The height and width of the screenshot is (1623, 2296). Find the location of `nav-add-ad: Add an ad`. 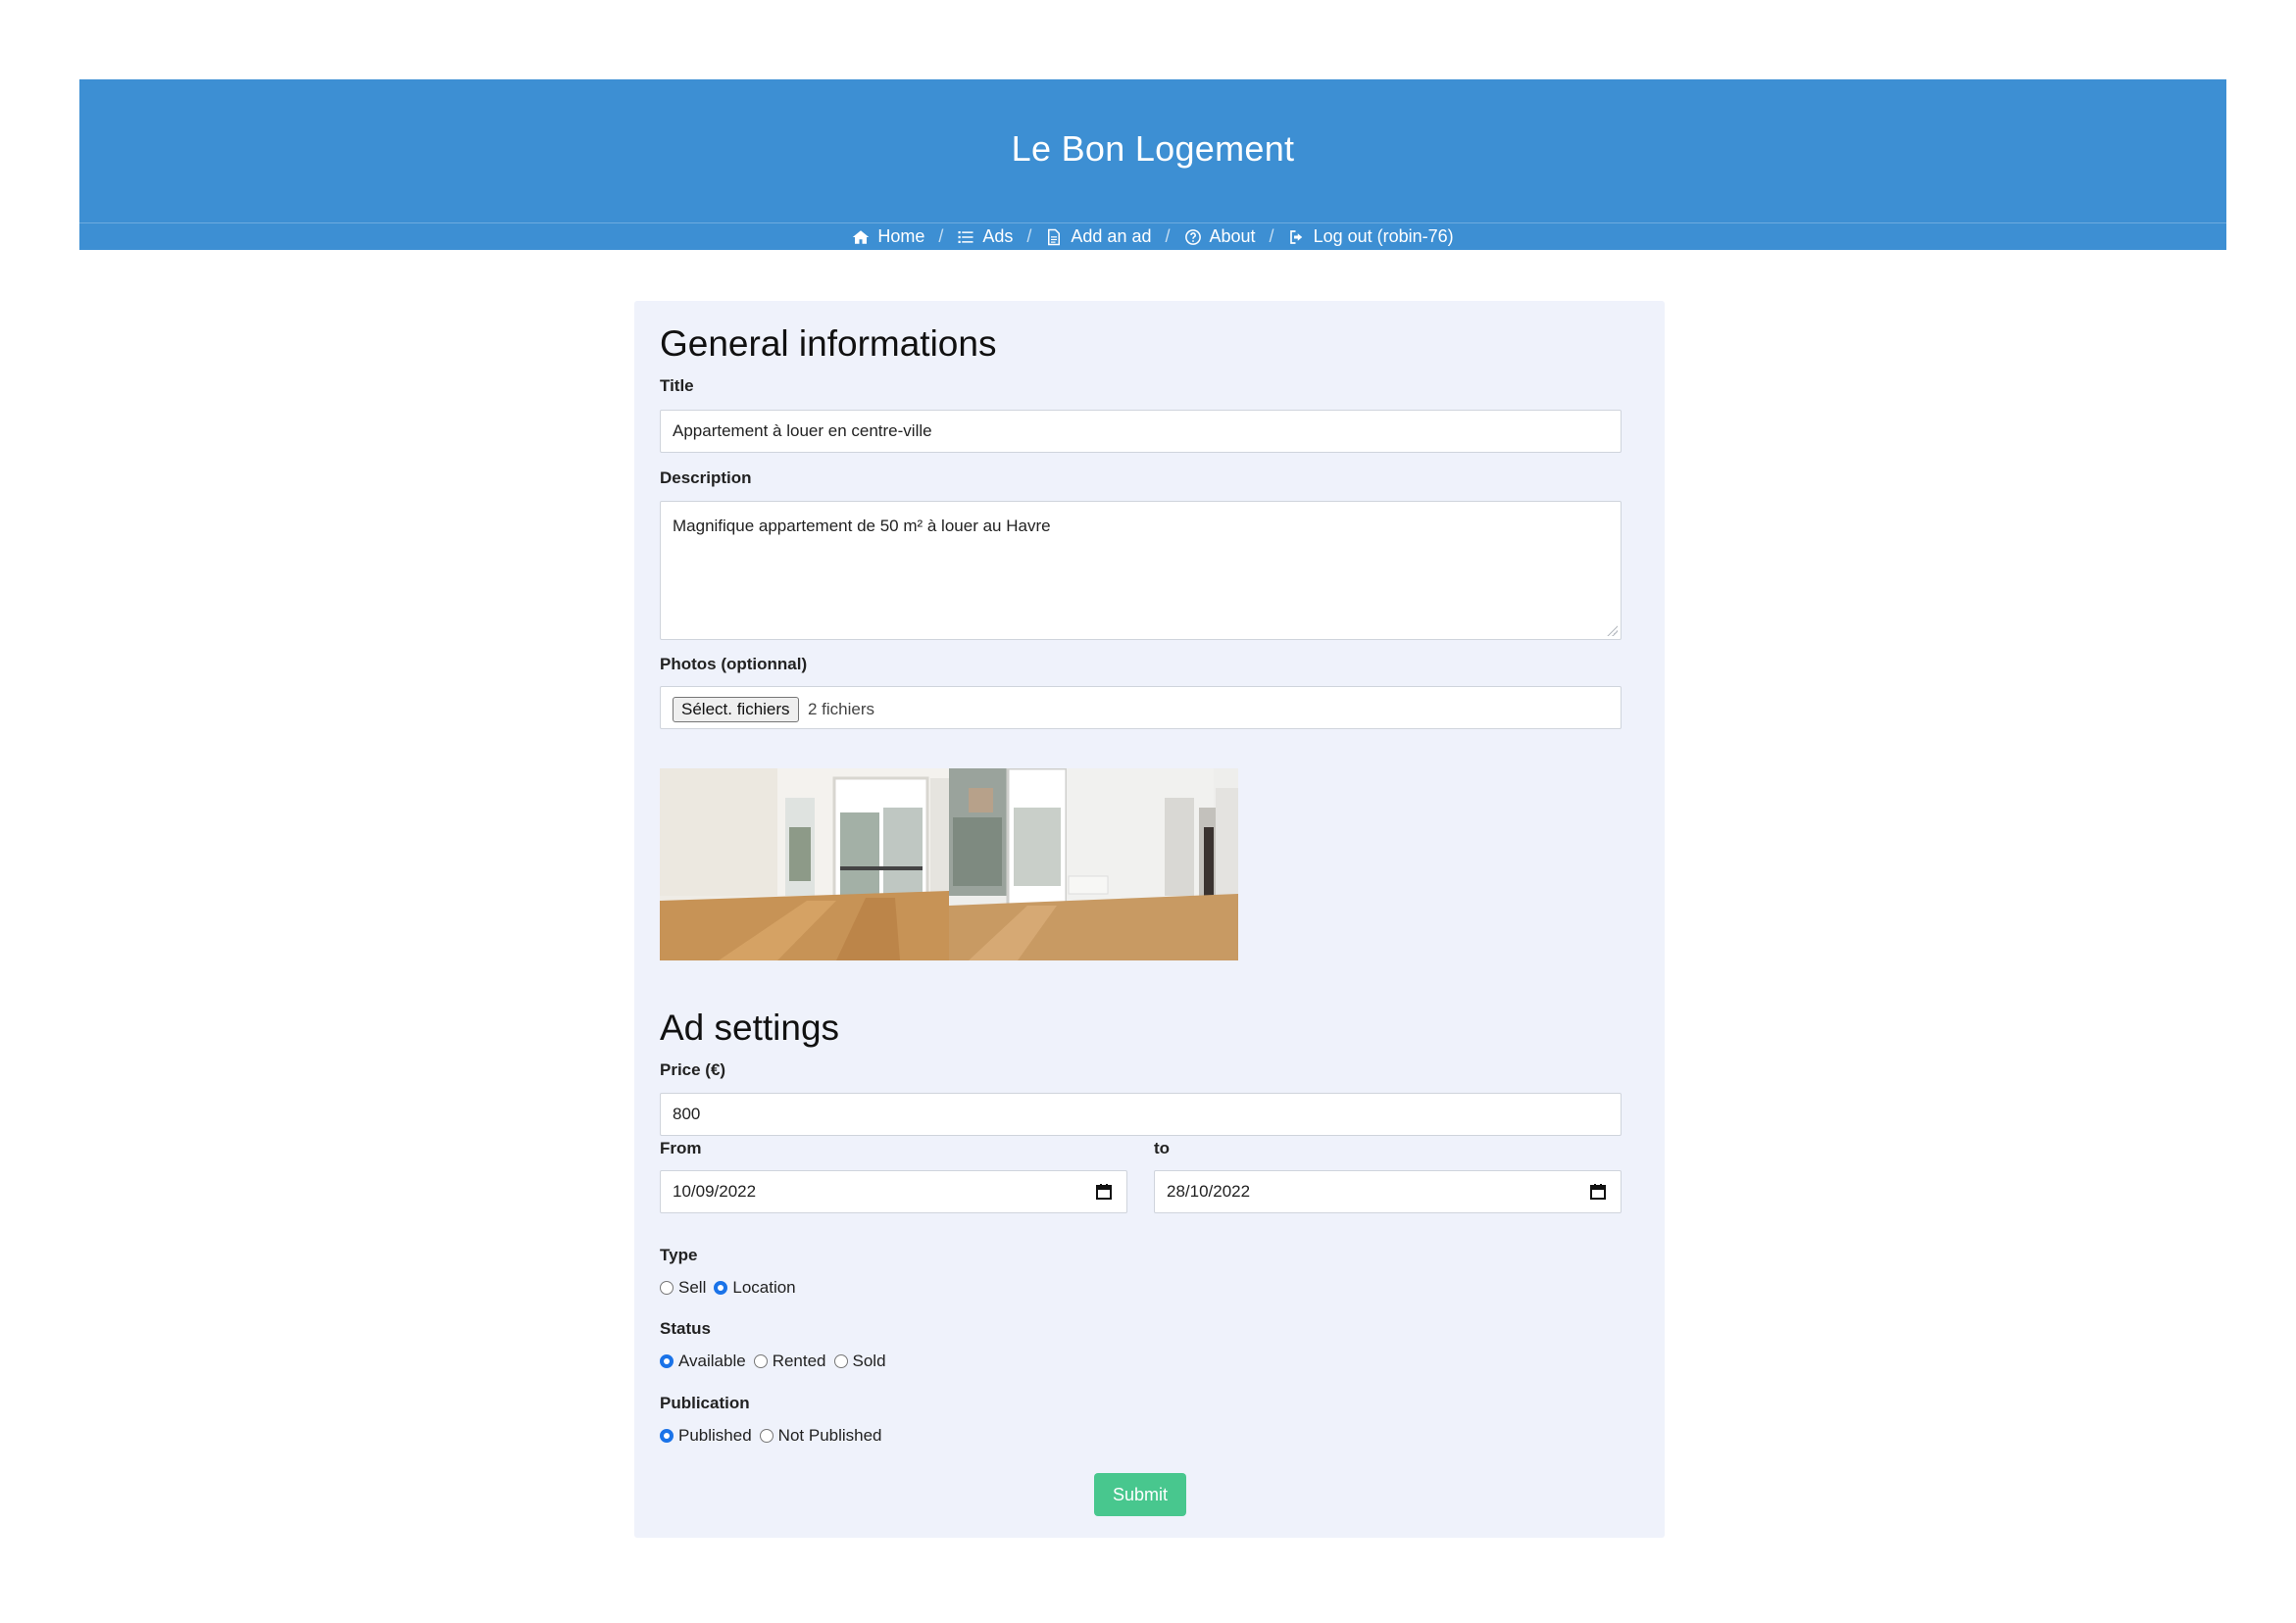

nav-add-ad: Add an ad is located at coordinates (1098, 237).